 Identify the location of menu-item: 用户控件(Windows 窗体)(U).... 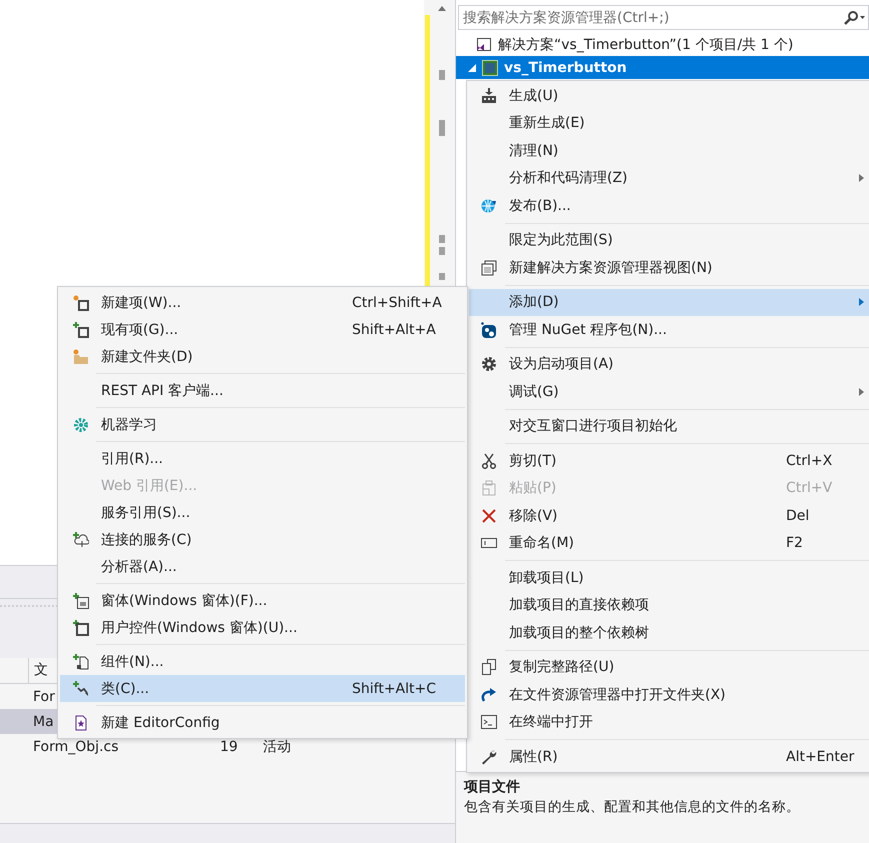
(262, 627).